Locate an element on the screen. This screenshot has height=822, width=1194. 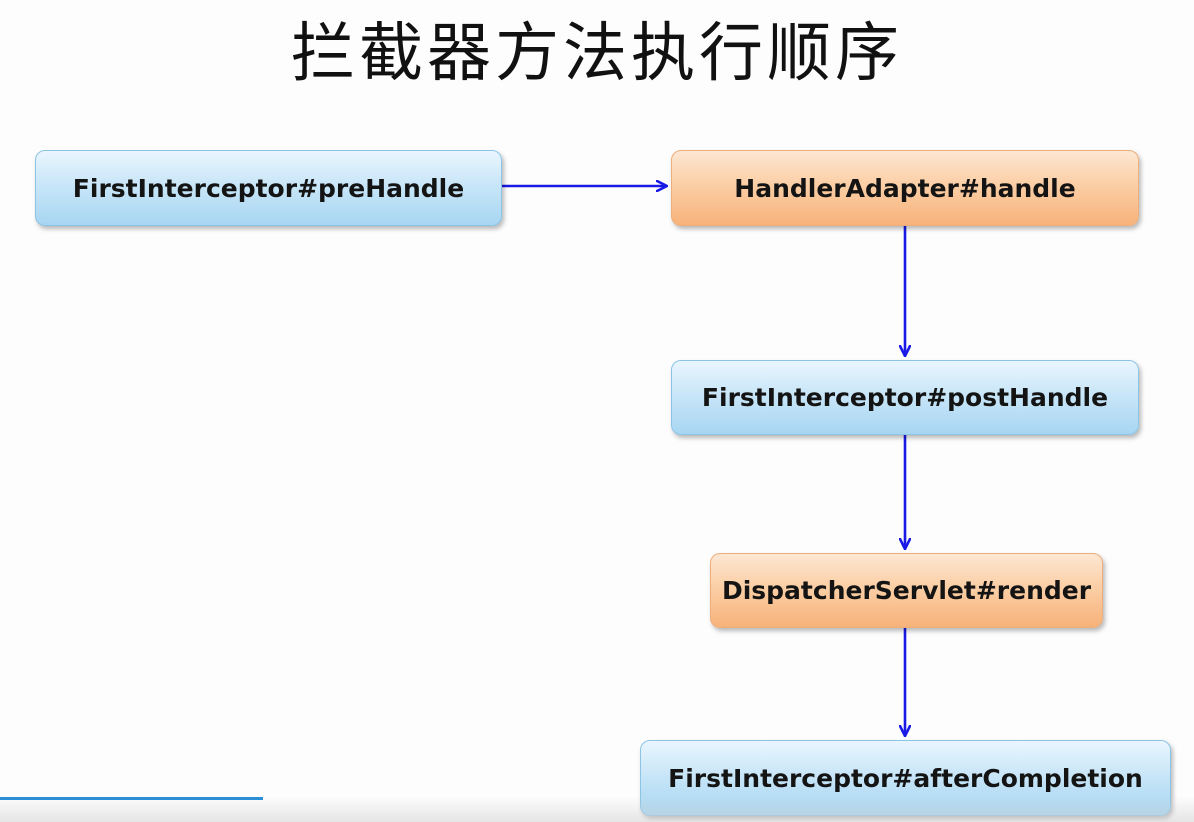
node-first-interceptor-prehandle: FirstInterceptor#preHandle is located at coordinates (268, 188).